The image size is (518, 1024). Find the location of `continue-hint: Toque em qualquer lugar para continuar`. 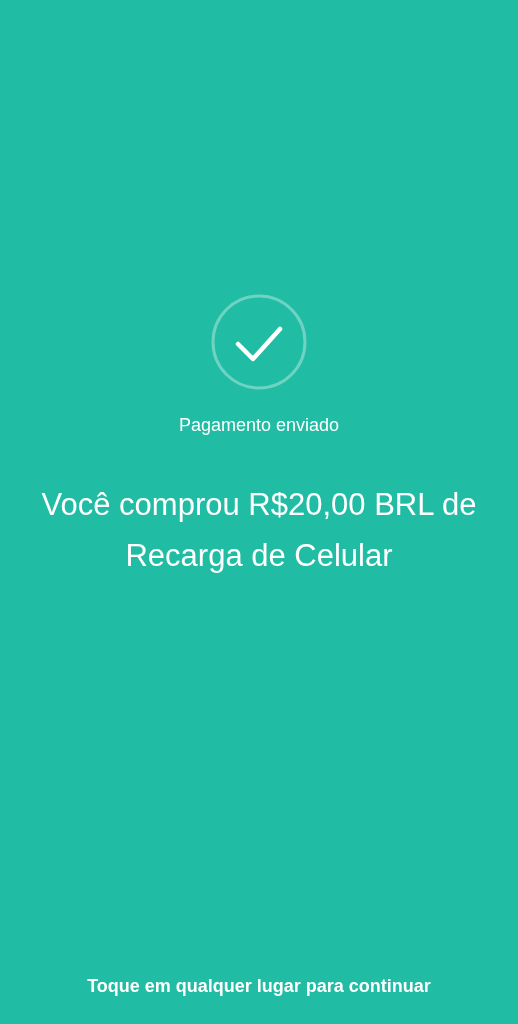

continue-hint: Toque em qualquer lugar para continuar is located at coordinates (259, 986).